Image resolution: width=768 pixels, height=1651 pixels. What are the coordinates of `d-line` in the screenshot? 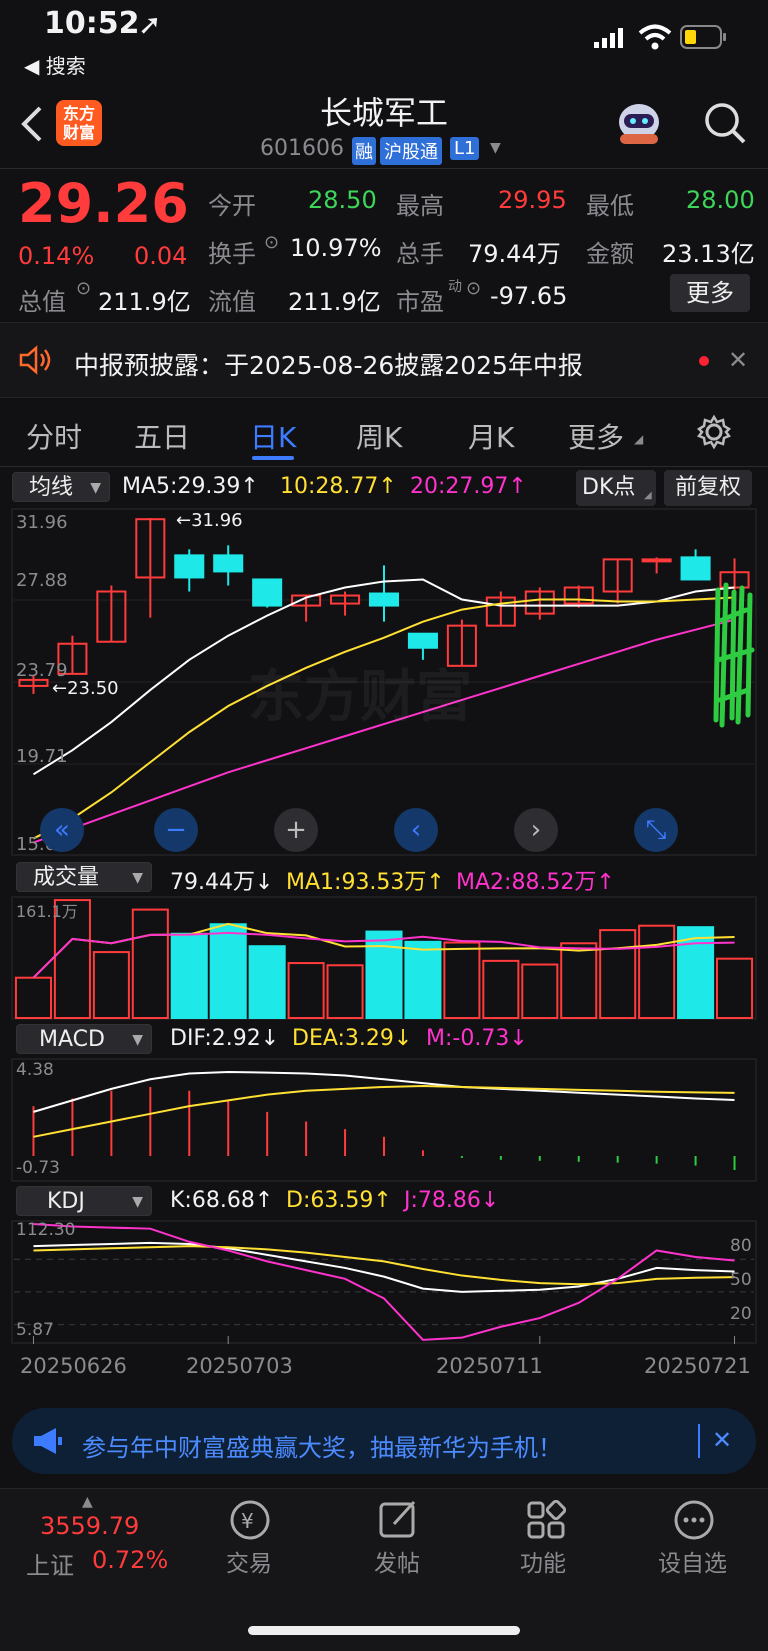 It's located at (384, 1265).